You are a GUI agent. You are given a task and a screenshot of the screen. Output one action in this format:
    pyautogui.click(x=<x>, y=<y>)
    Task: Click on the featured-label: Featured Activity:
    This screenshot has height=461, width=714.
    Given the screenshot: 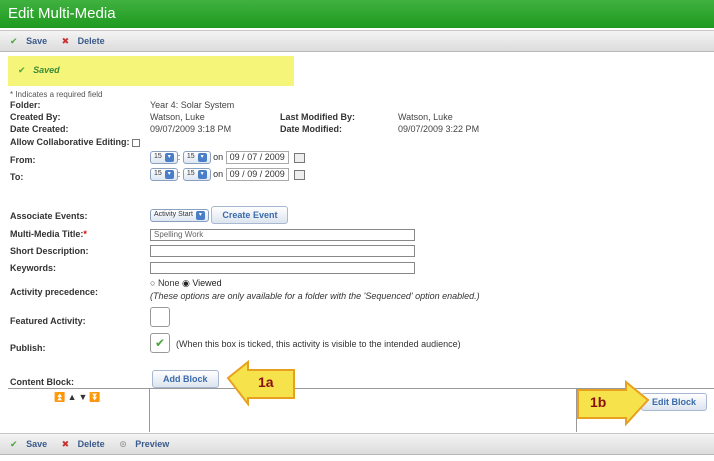 What is the action you would take?
    pyautogui.click(x=48, y=321)
    